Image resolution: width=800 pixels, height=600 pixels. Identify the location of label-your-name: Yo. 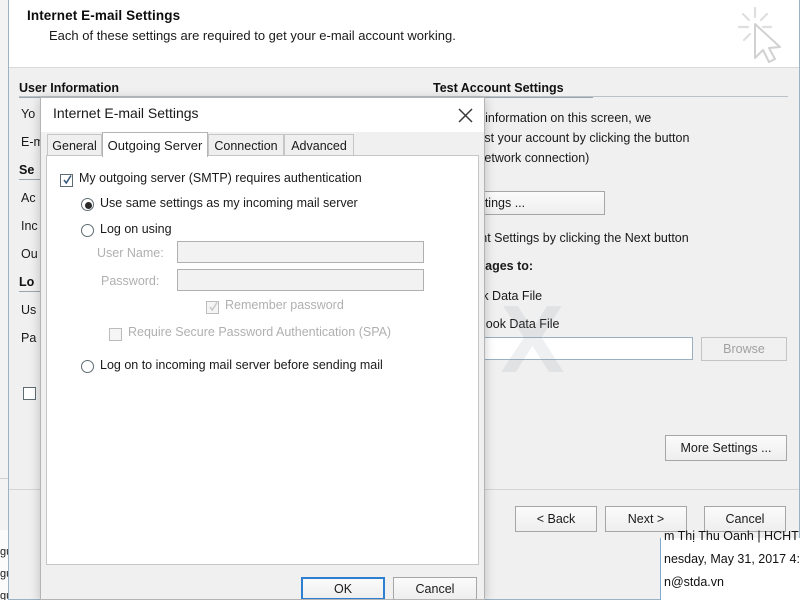
(28, 114).